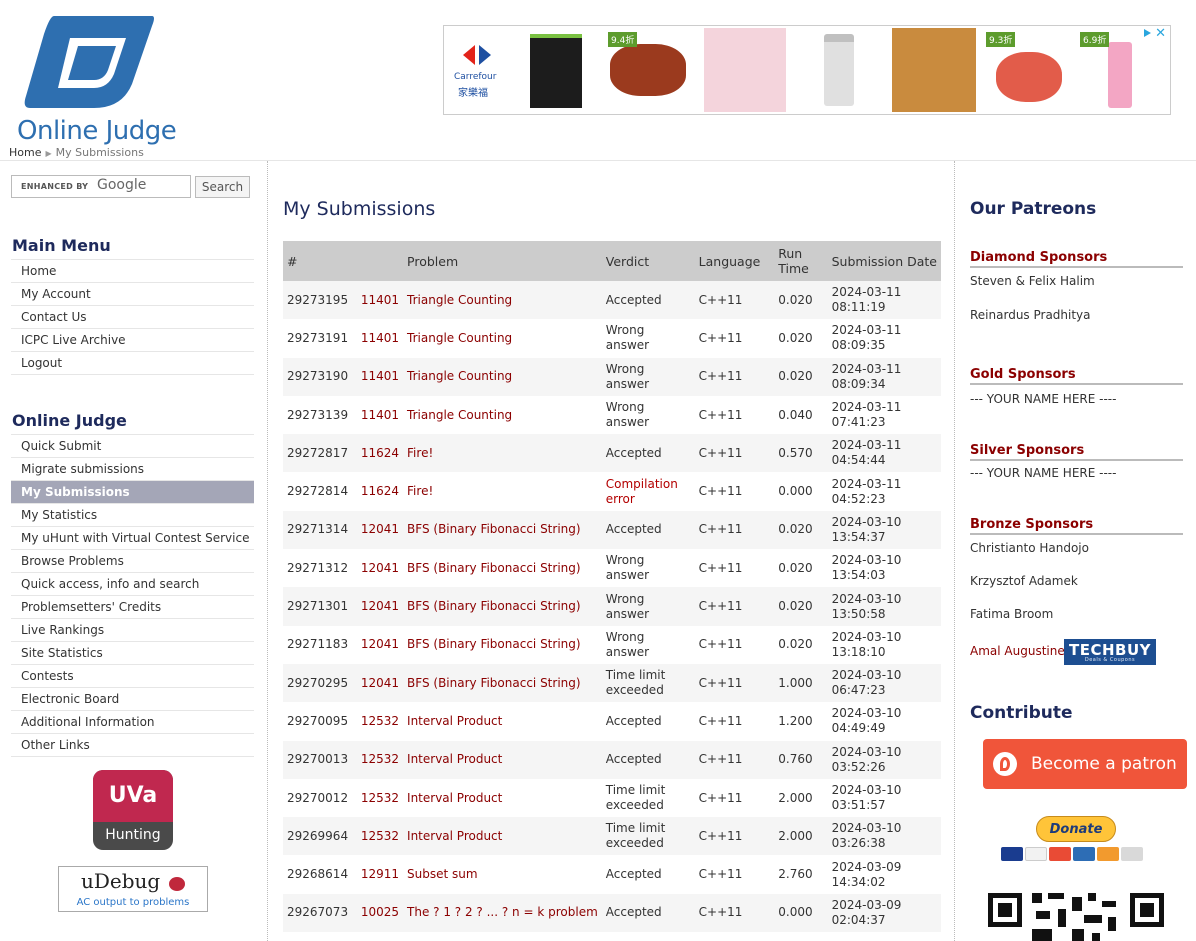 The height and width of the screenshot is (941, 1196). Describe the element at coordinates (132, 271) in the screenshot. I see `main-menu-item-home: Home` at that location.